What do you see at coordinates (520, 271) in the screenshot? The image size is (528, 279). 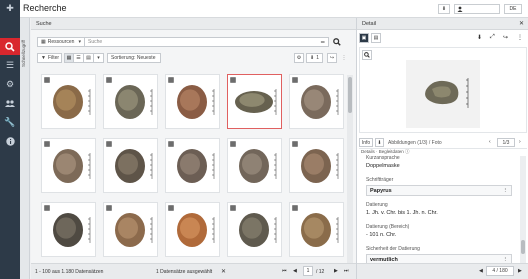 I see `detail-next-icon: ▶` at bounding box center [520, 271].